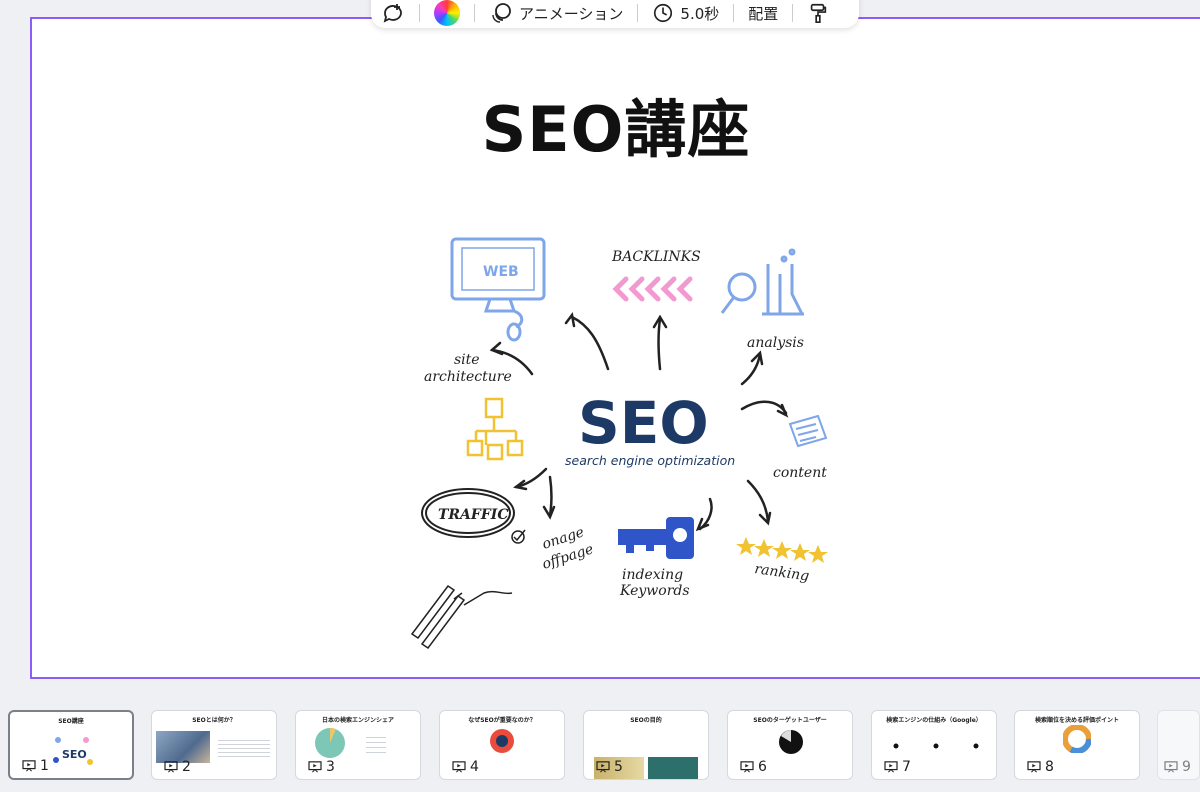 This screenshot has height=792, width=1200. What do you see at coordinates (518, 536) in the screenshot?
I see `checkmark-circle-icon` at bounding box center [518, 536].